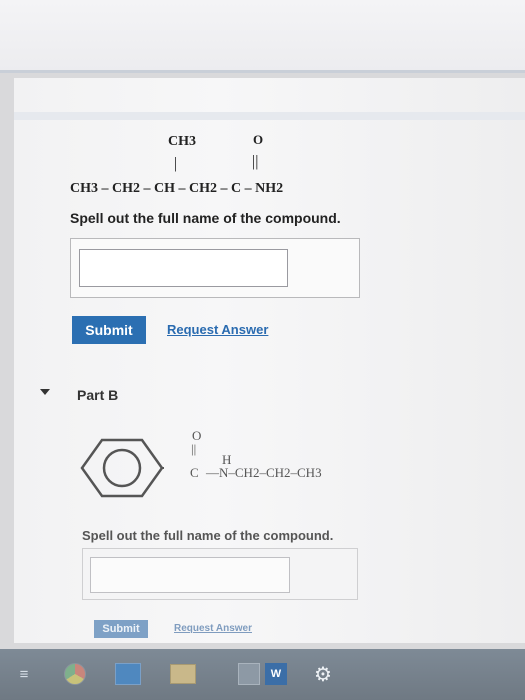 This screenshot has height=700, width=525. What do you see at coordinates (177, 188) in the screenshot?
I see `main-chain: CH3 – CH2 – CH – CH2 – C – NH2` at bounding box center [177, 188].